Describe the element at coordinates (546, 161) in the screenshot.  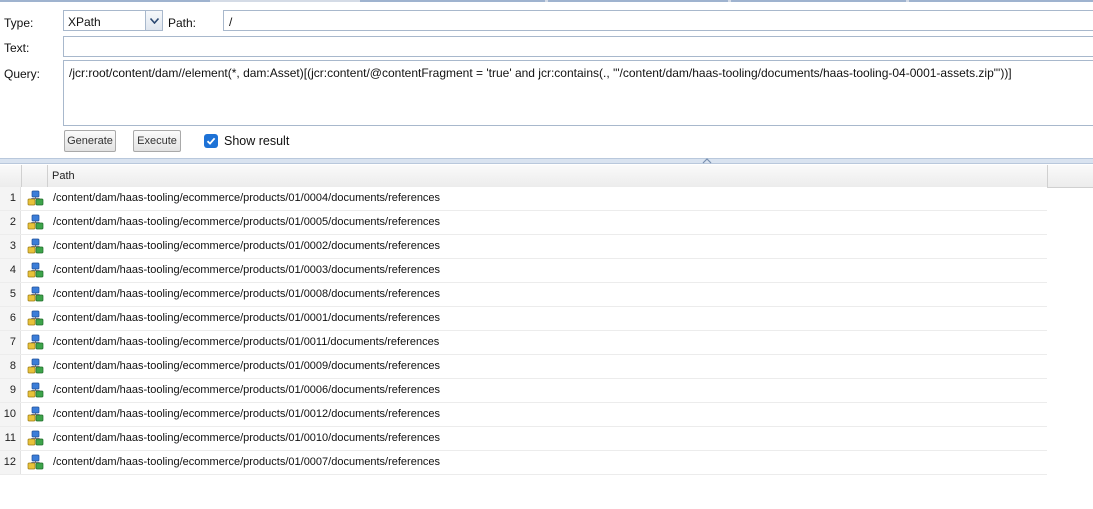
I see `panel-splitter` at that location.